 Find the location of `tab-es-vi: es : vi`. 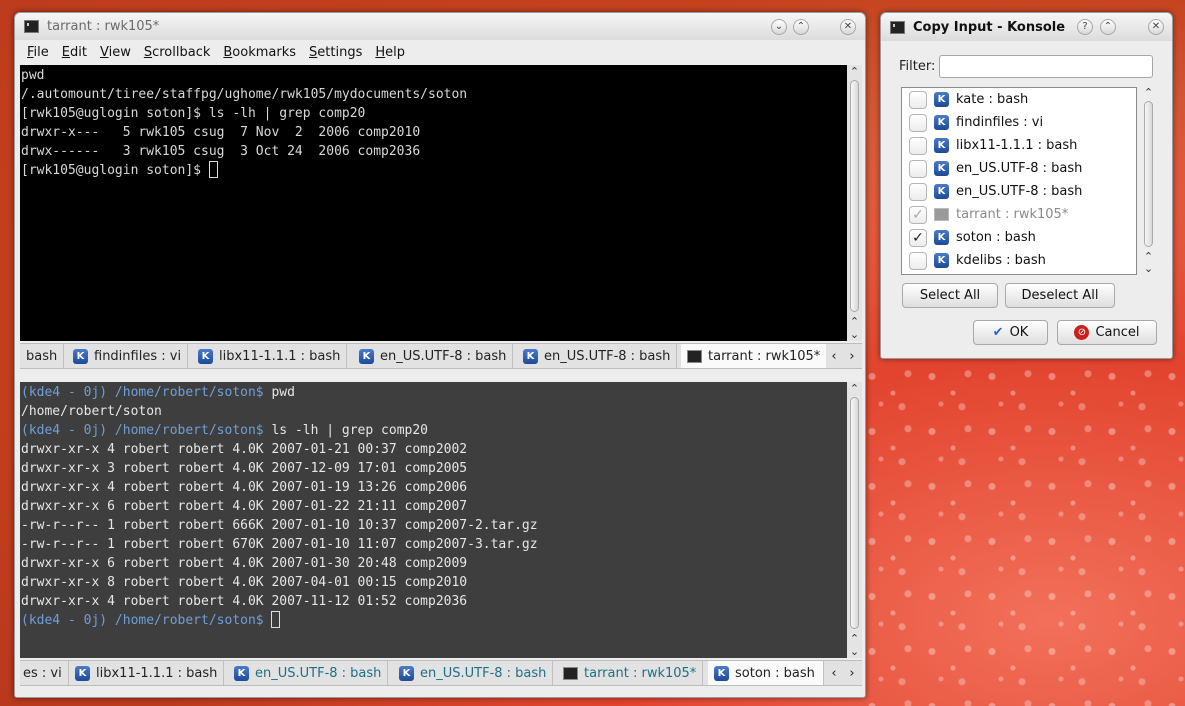

tab-es-vi: es : vi is located at coordinates (44, 673).